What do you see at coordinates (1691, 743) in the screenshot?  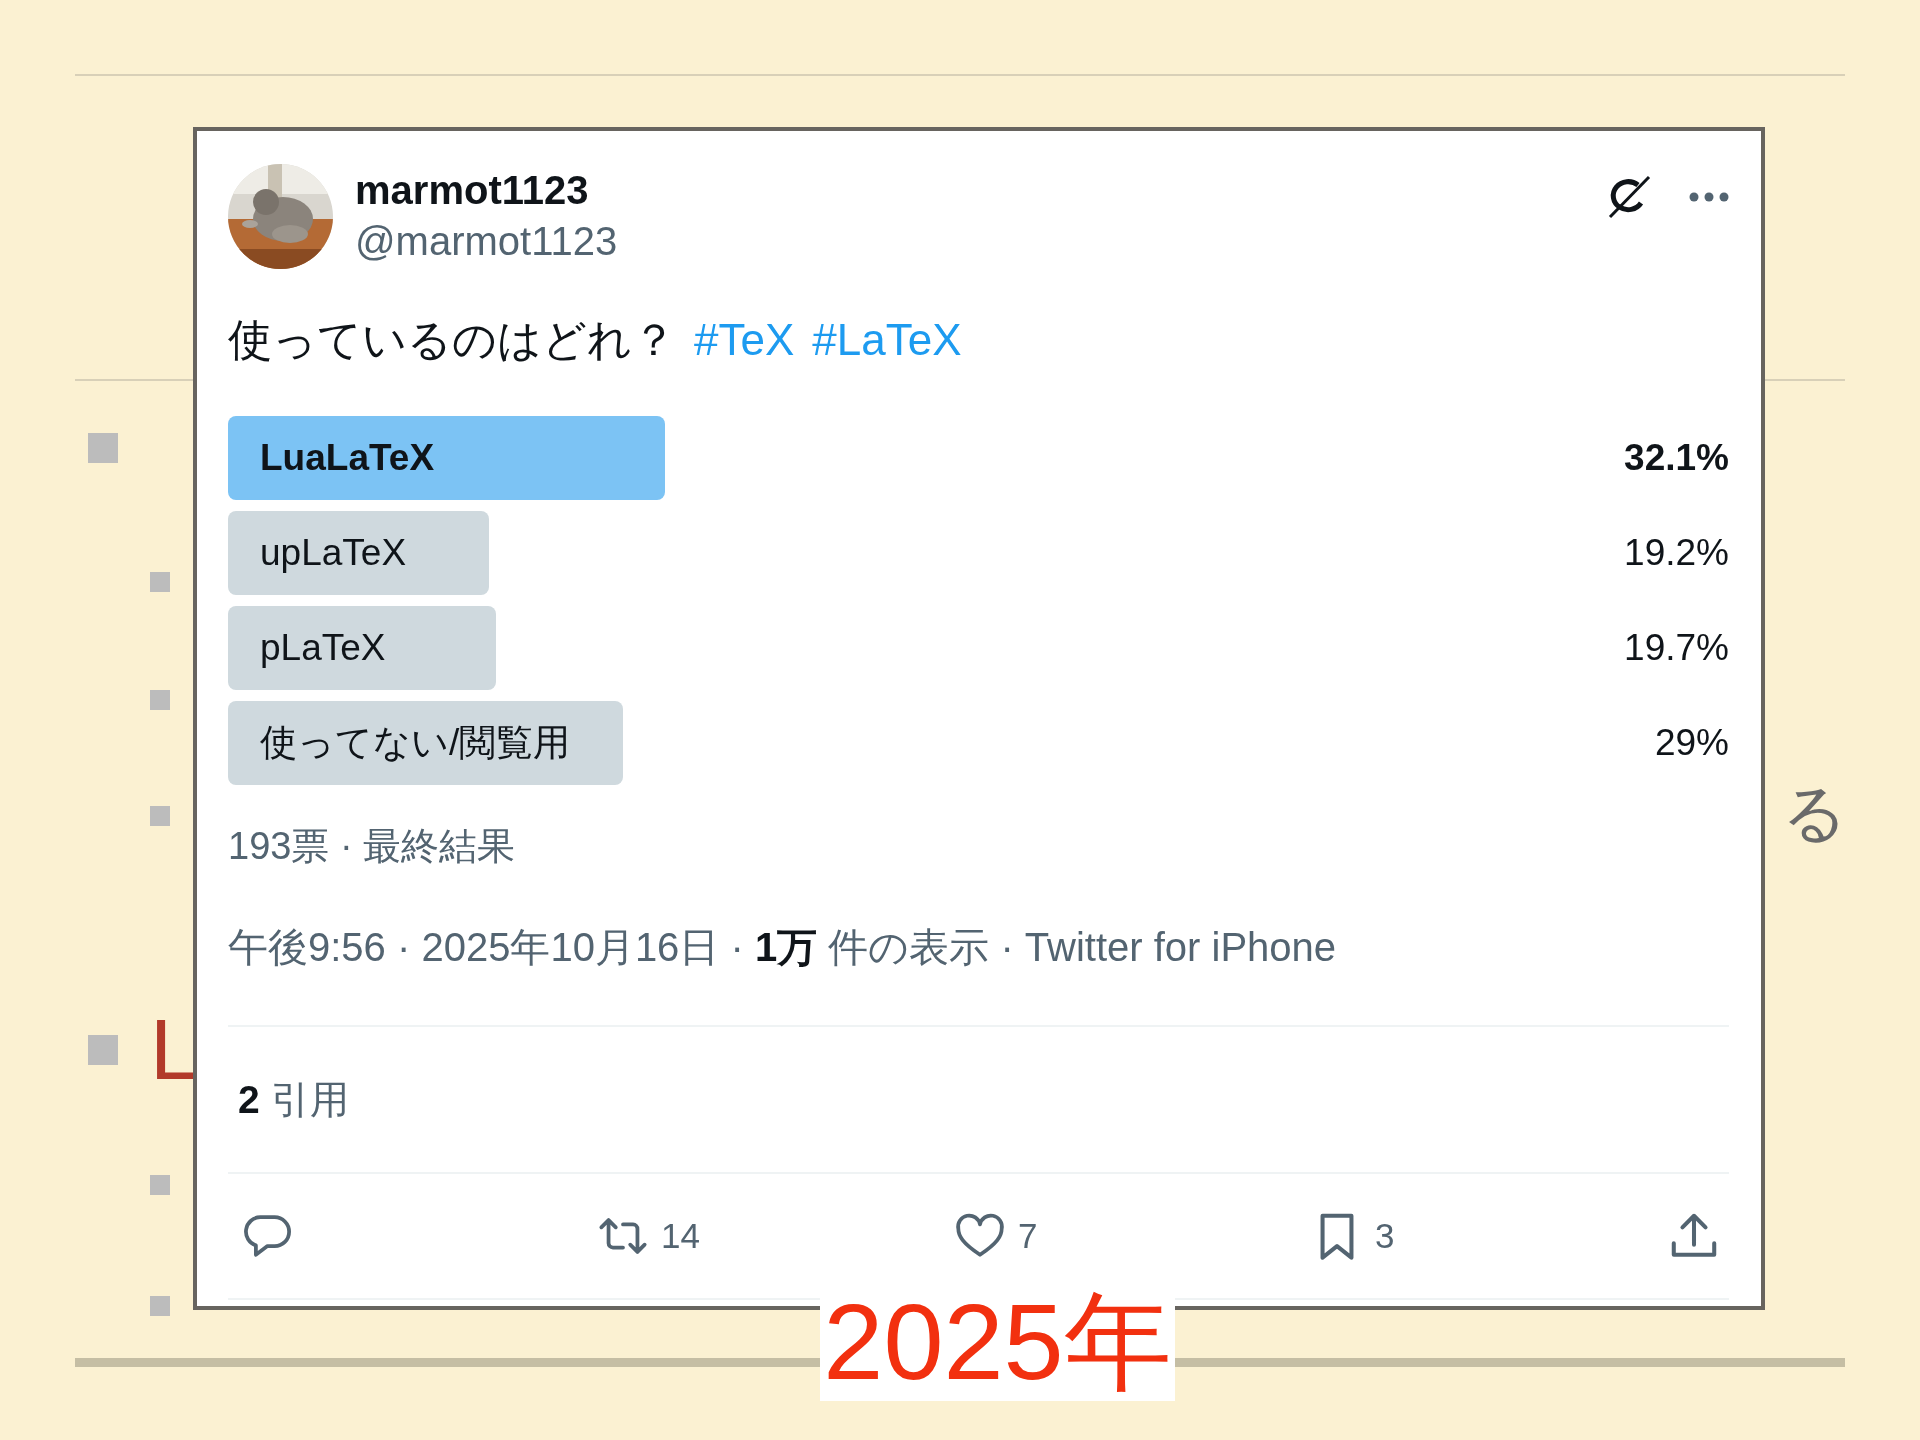 I see `poll-percentage: 29%` at bounding box center [1691, 743].